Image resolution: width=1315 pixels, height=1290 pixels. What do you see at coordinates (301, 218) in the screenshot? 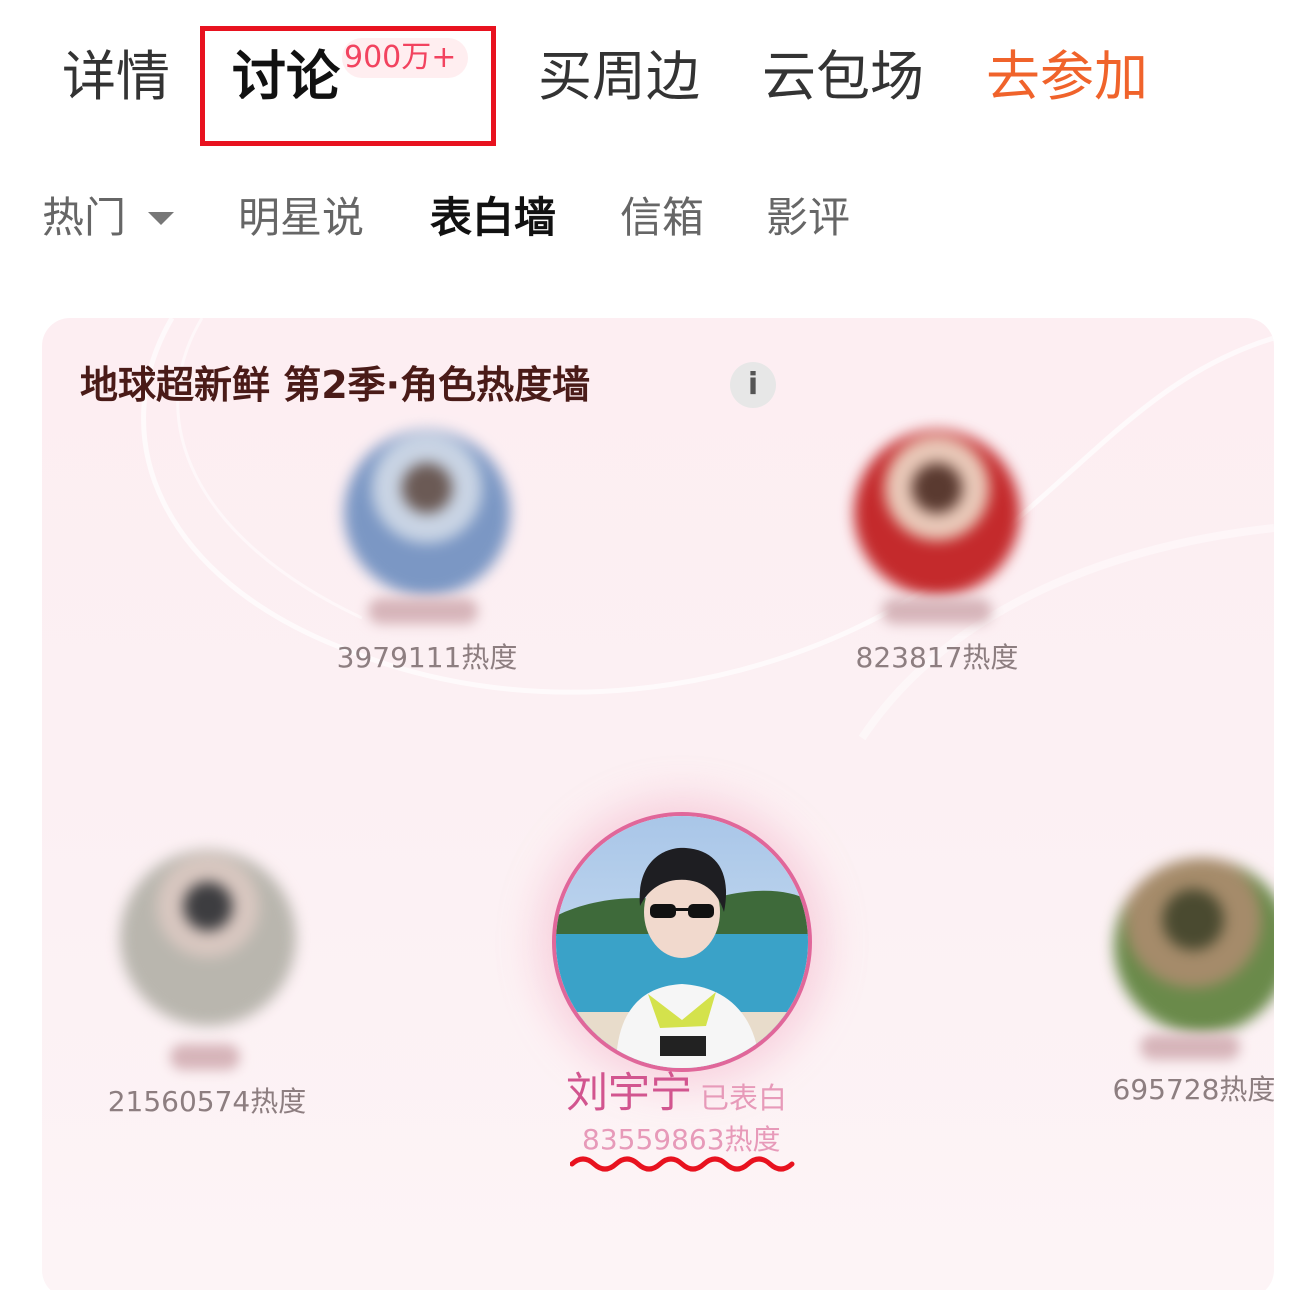
I see `subtab-star-says: 明星说` at bounding box center [301, 218].